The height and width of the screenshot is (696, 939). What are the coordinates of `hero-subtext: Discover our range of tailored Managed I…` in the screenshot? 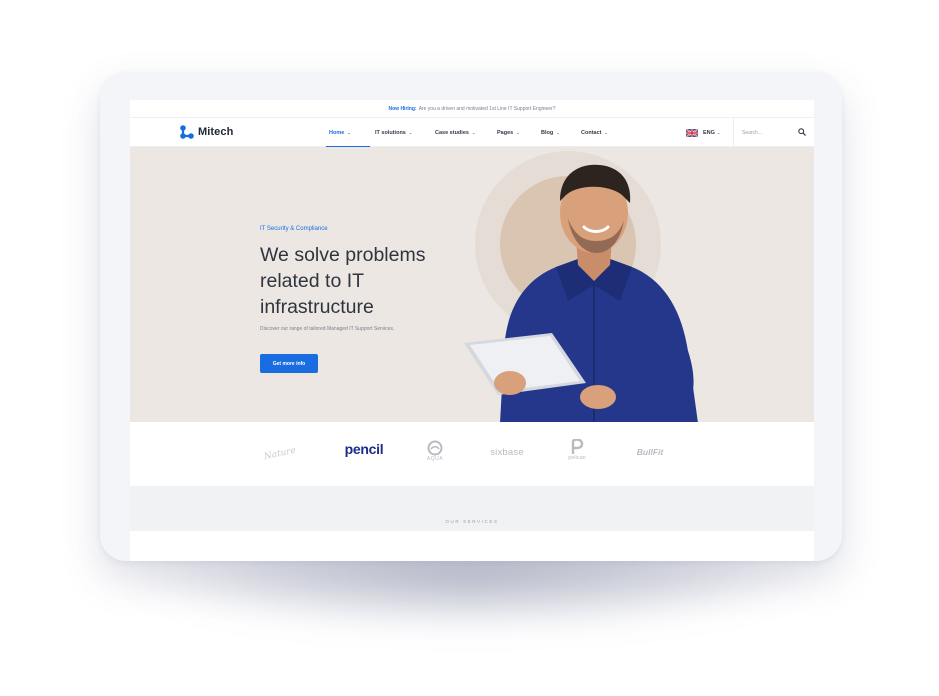 It's located at (327, 329).